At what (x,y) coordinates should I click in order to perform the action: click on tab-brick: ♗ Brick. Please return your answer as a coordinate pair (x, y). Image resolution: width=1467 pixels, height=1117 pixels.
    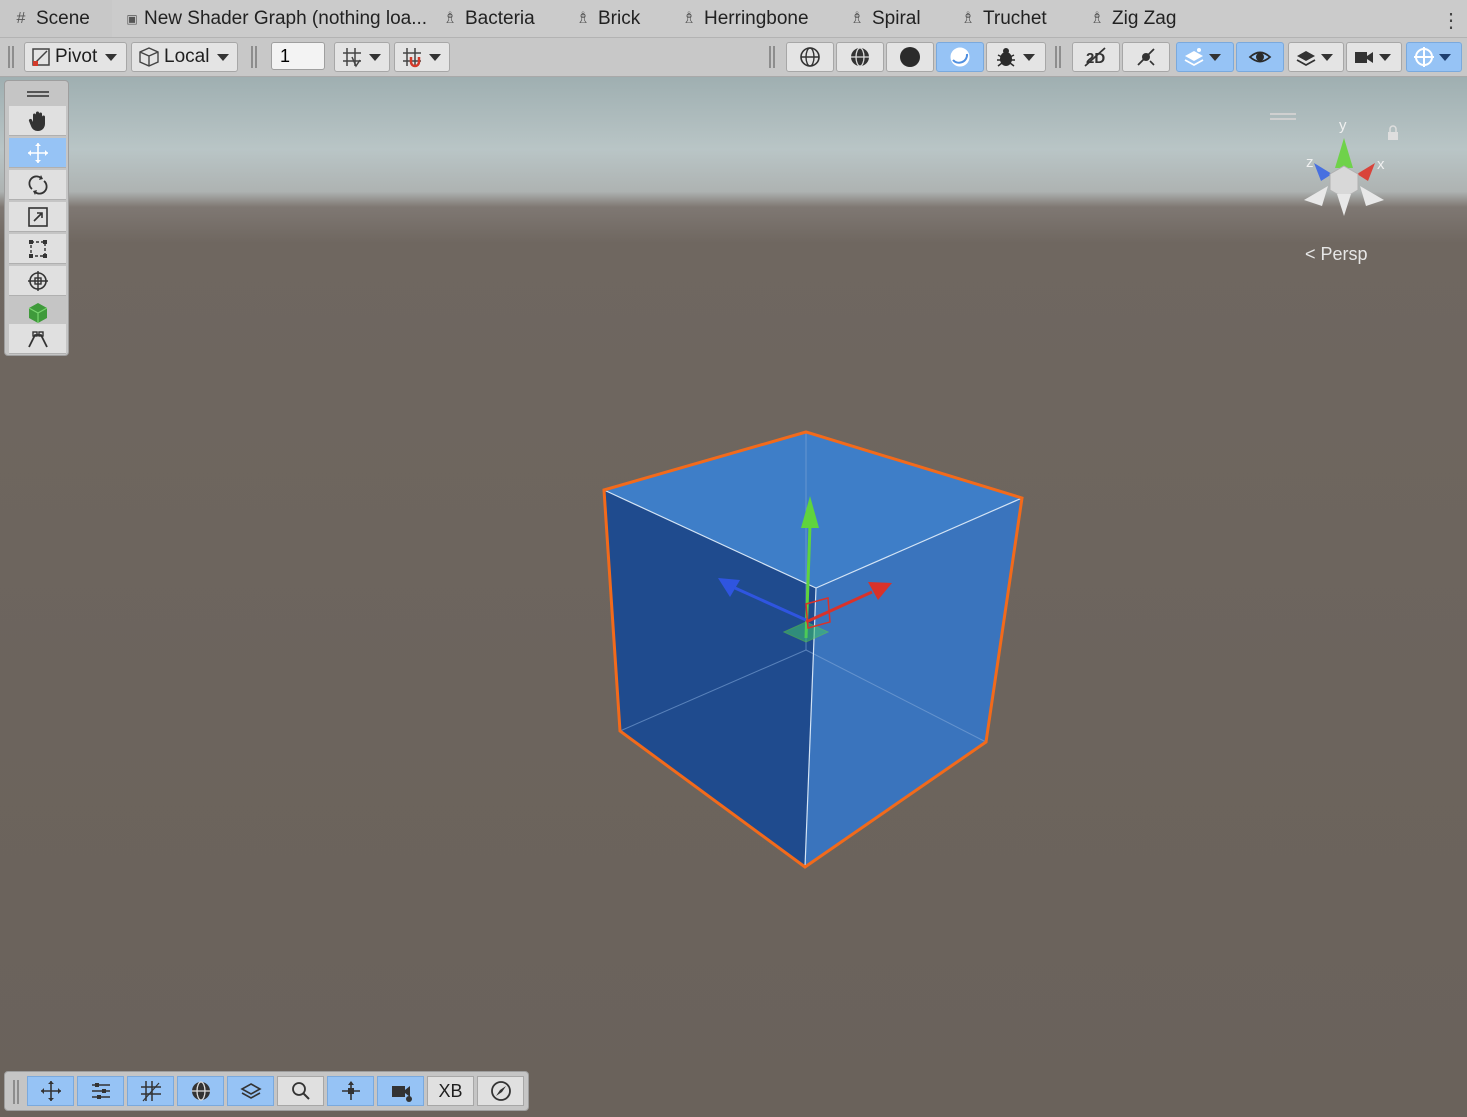
    Looking at the image, I should click on (607, 18).